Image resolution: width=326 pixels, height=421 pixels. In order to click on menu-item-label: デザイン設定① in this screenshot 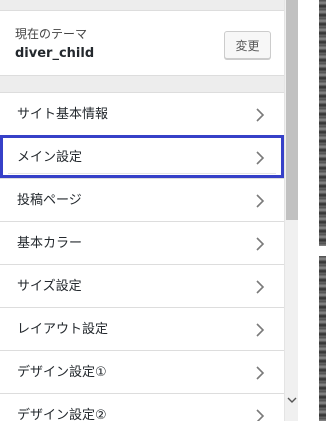, I will do `click(62, 372)`.